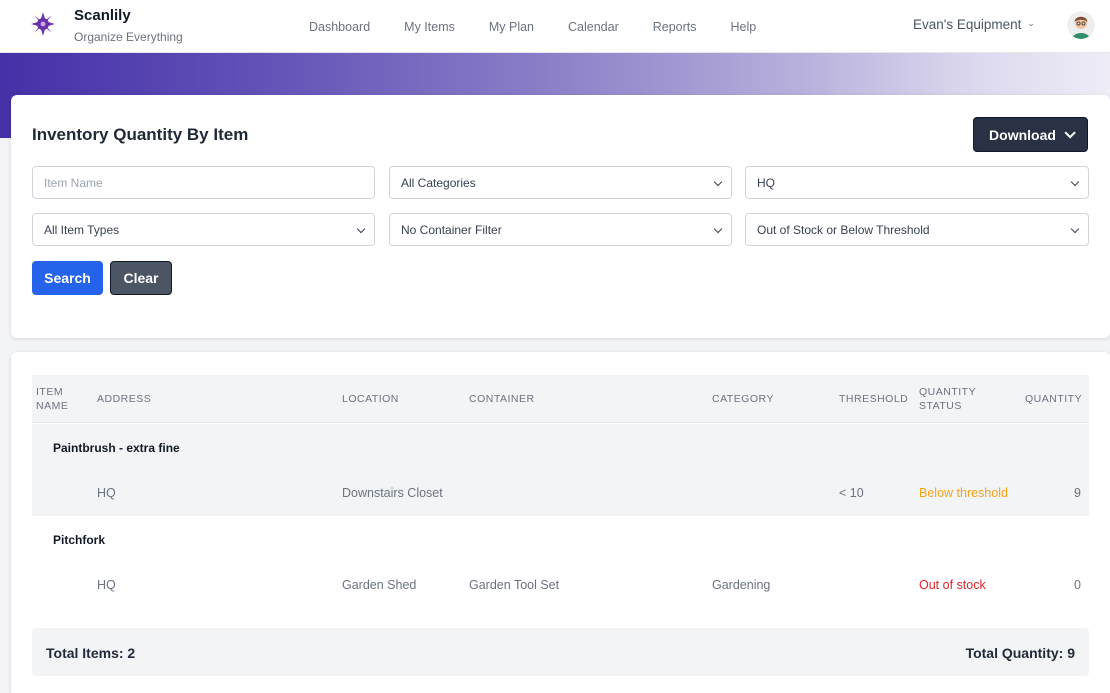 Image resolution: width=1110 pixels, height=693 pixels. What do you see at coordinates (766, 182) in the screenshot?
I see `address-select-value: HQ` at bounding box center [766, 182].